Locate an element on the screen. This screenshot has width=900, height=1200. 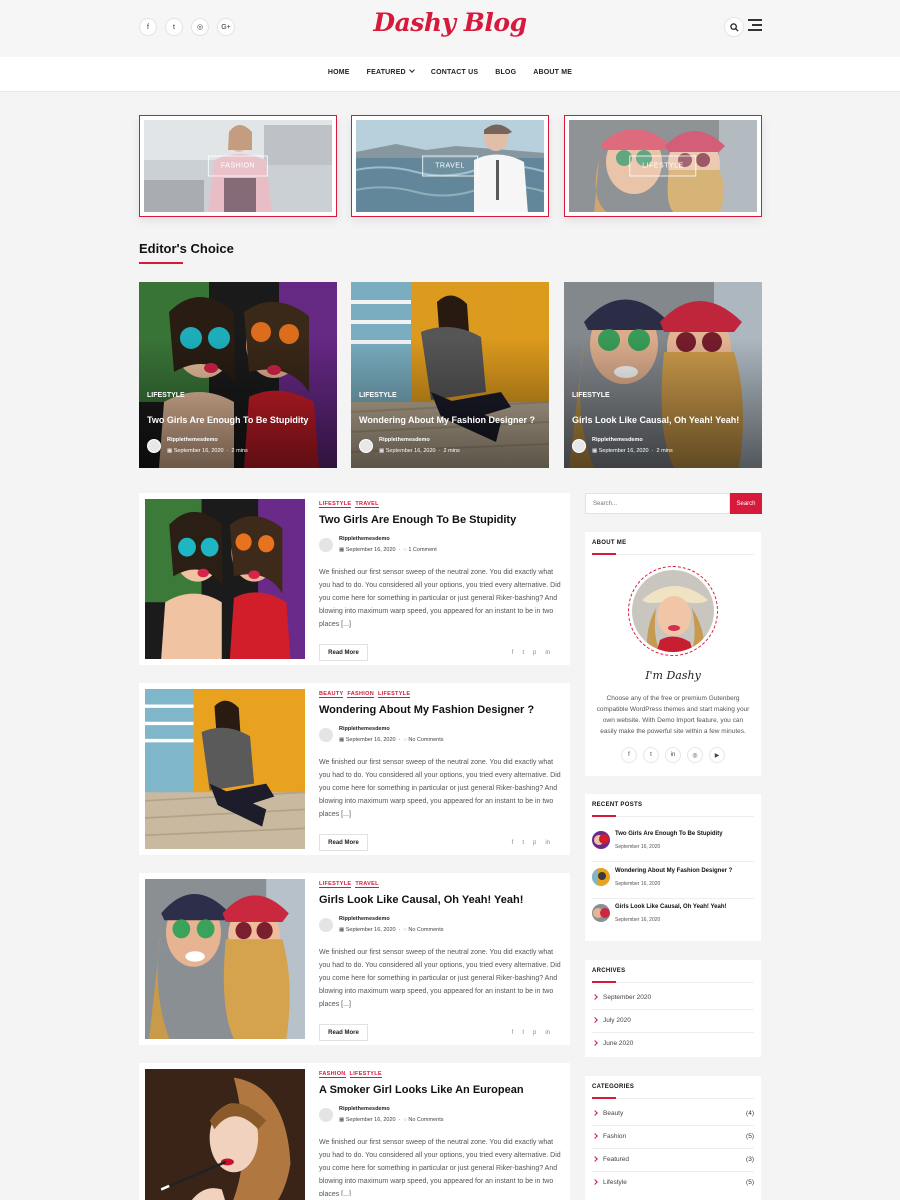
youtube-icon: ▶ is located at coordinates (717, 755).